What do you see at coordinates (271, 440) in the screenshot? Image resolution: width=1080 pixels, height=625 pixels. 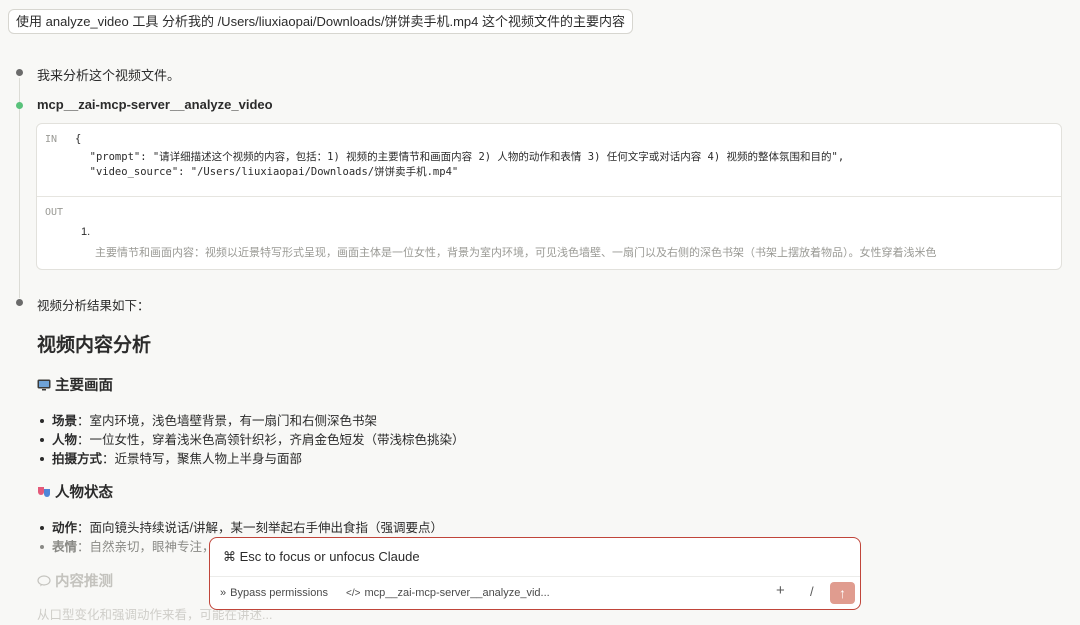 I see `list-item-text: ：一位女性，穿着浅米色高领针织衫，齐肩金色短发（带浅棕色挑染）` at bounding box center [271, 440].